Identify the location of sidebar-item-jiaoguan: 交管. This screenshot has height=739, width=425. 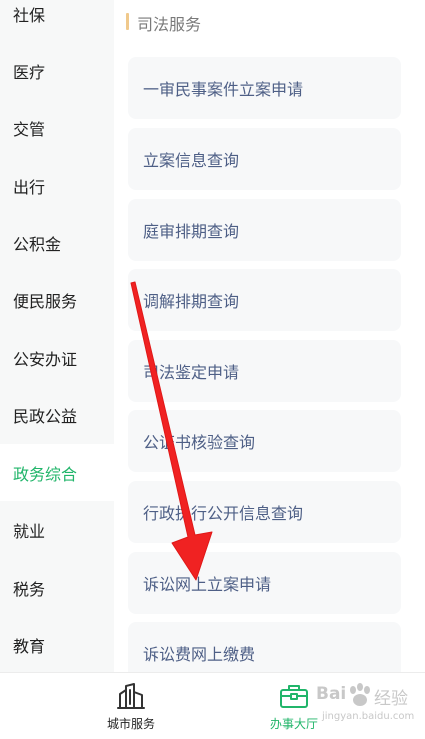
(57, 127).